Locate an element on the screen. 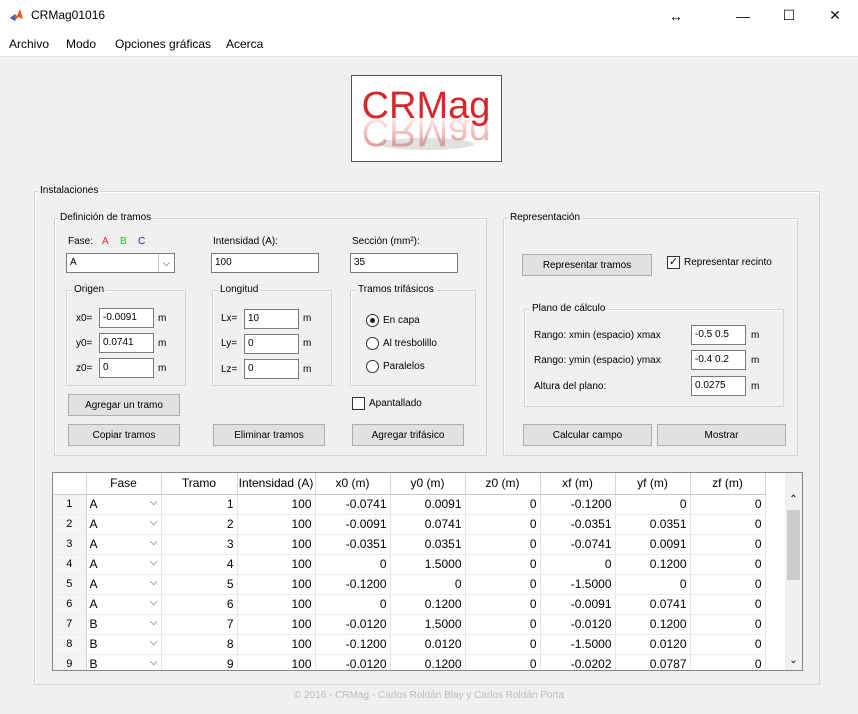  table-cell: 8 is located at coordinates (199, 644).